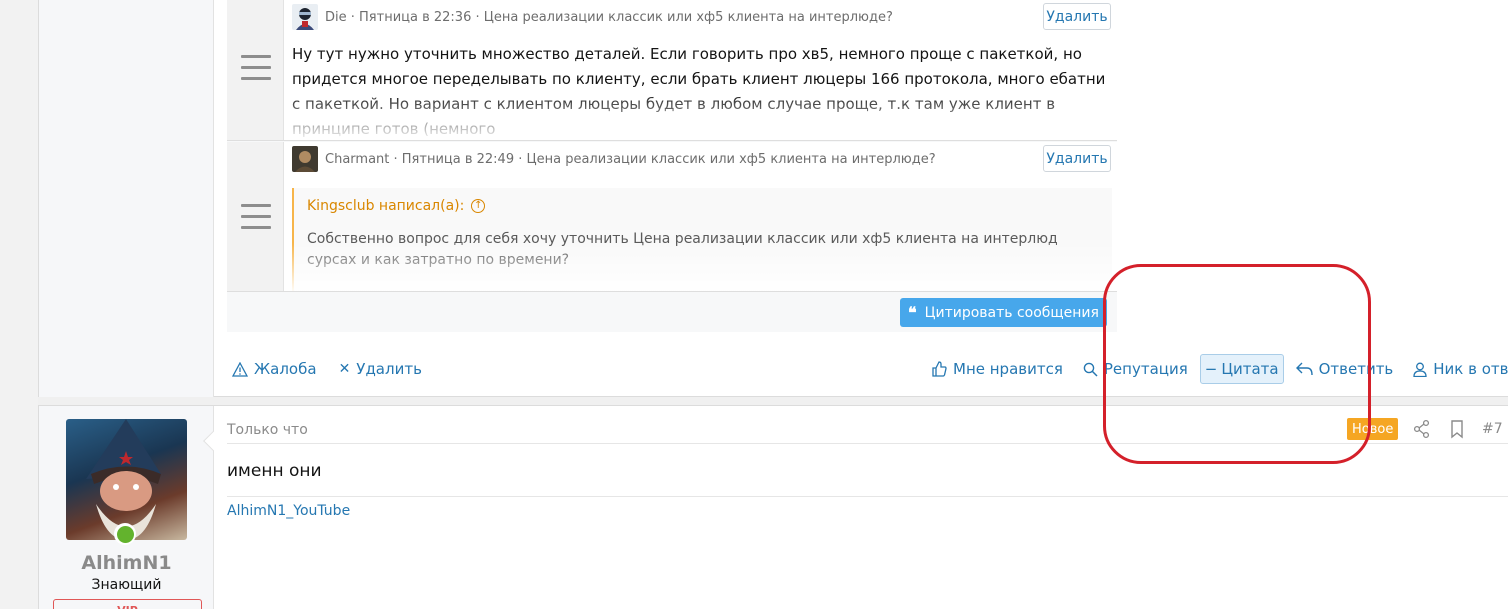  What do you see at coordinates (125, 534) in the screenshot?
I see `online-status-icon` at bounding box center [125, 534].